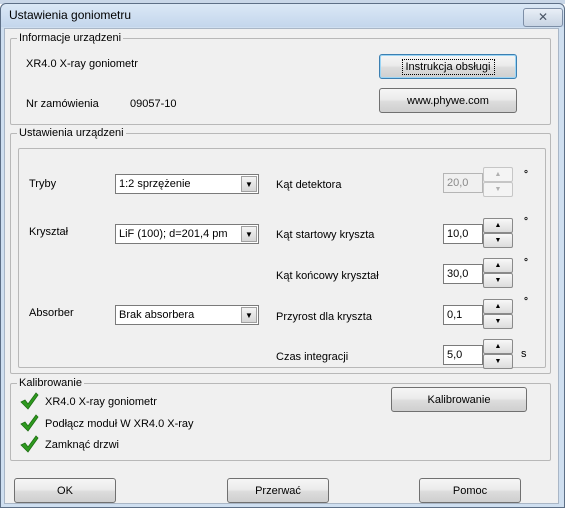 Image resolution: width=565 pixels, height=508 pixels. I want to click on order-number-label: Nr zamówienia, so click(62, 104).